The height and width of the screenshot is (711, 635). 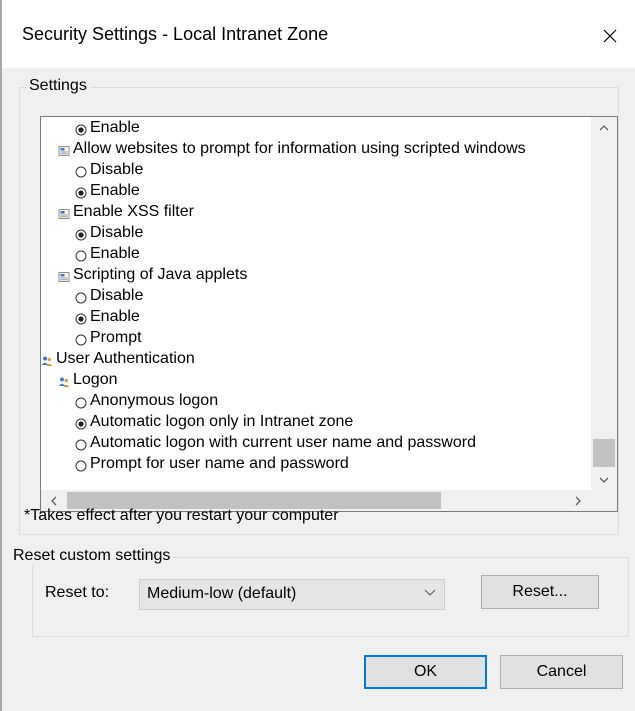 I want to click on reset-level-value: Medium-low (default), so click(x=222, y=593).